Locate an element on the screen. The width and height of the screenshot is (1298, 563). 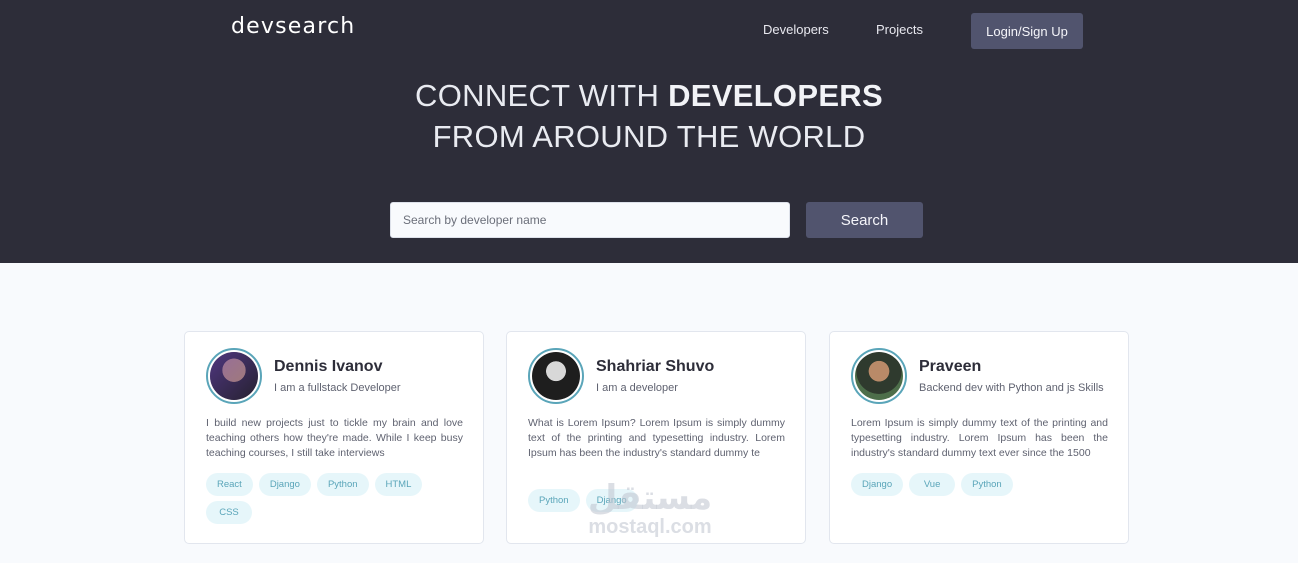
hero-title-line-2: FROM AROUND THE WORLD is located at coordinates (649, 136).